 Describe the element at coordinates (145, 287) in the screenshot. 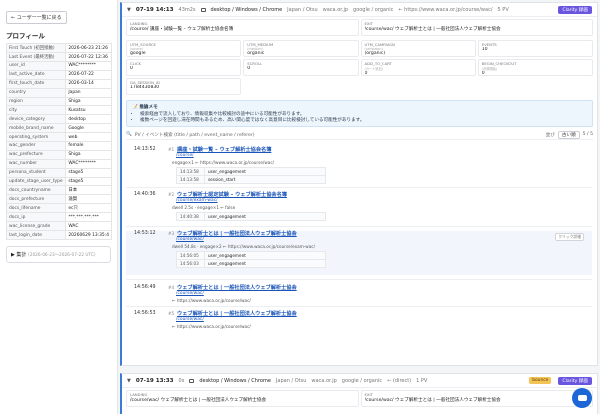

I see `event-time: 14:56:49` at that location.